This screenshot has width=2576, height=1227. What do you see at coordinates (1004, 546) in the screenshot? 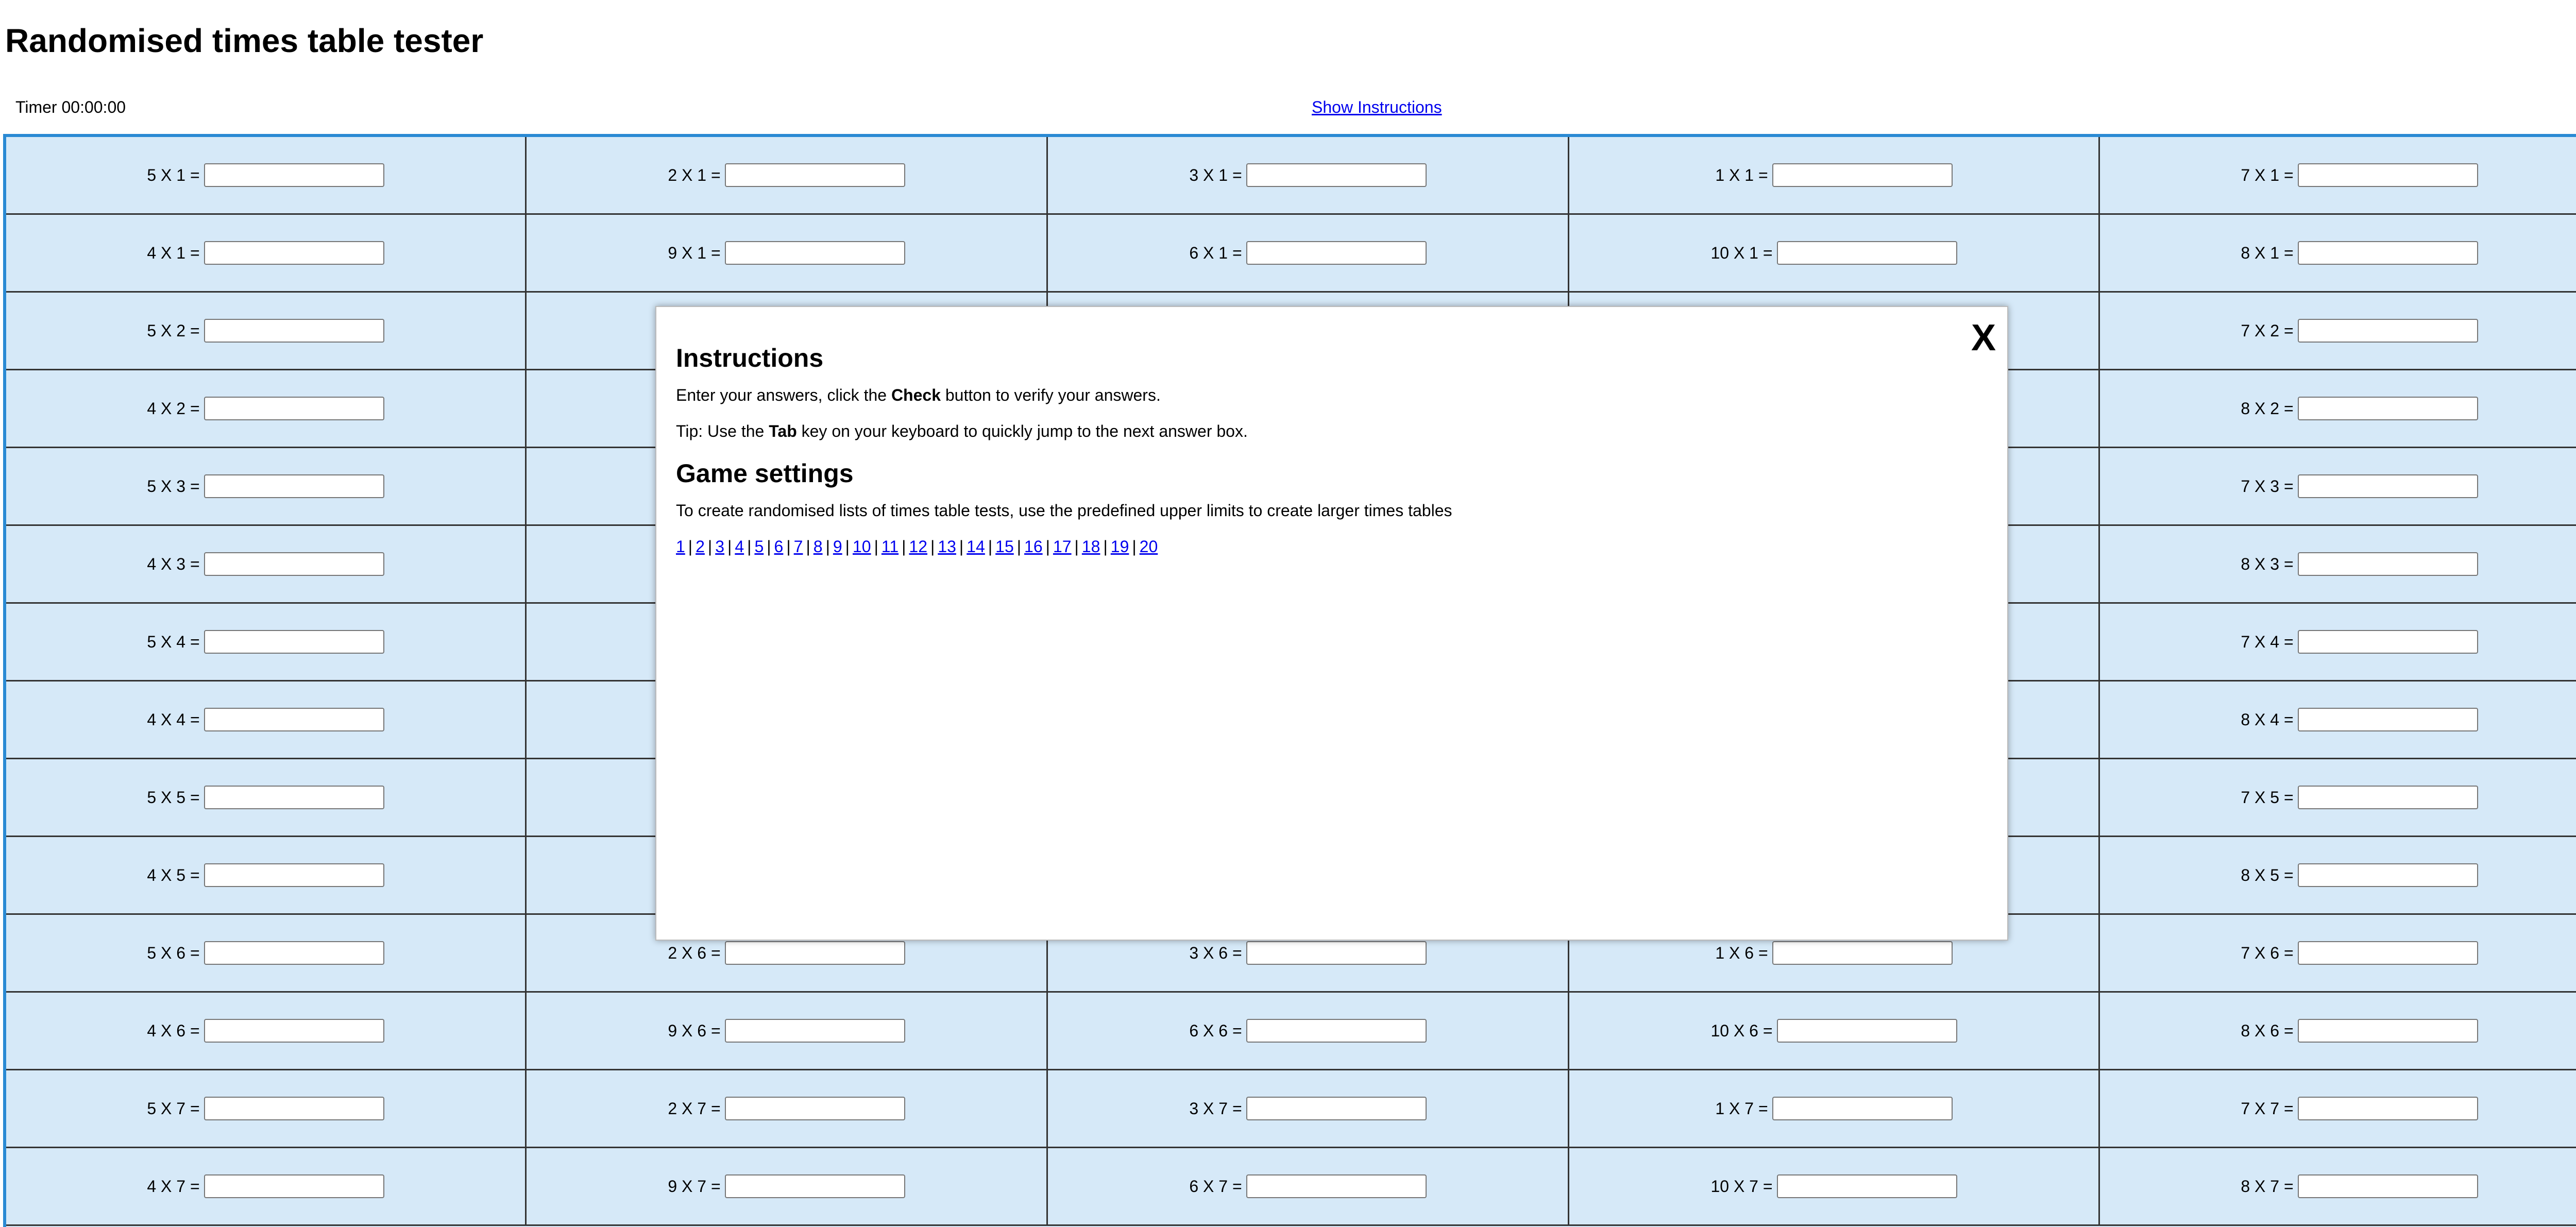
I see `upper-limit-link-15: 15` at bounding box center [1004, 546].